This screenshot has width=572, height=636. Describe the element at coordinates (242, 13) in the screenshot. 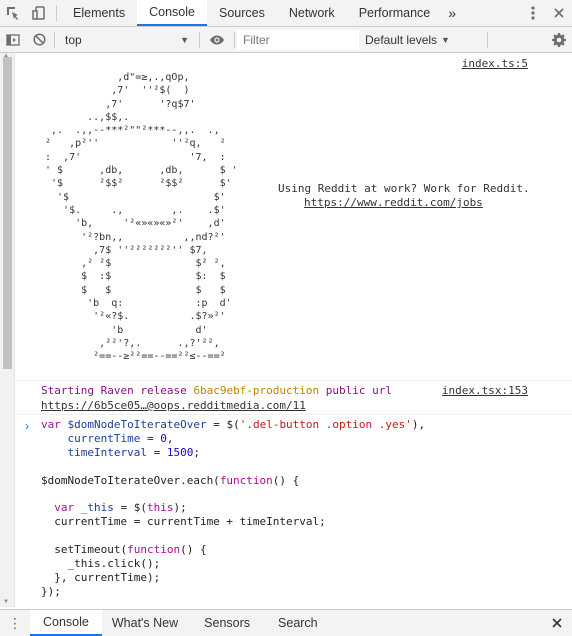

I see `tab-sources: Sources` at that location.